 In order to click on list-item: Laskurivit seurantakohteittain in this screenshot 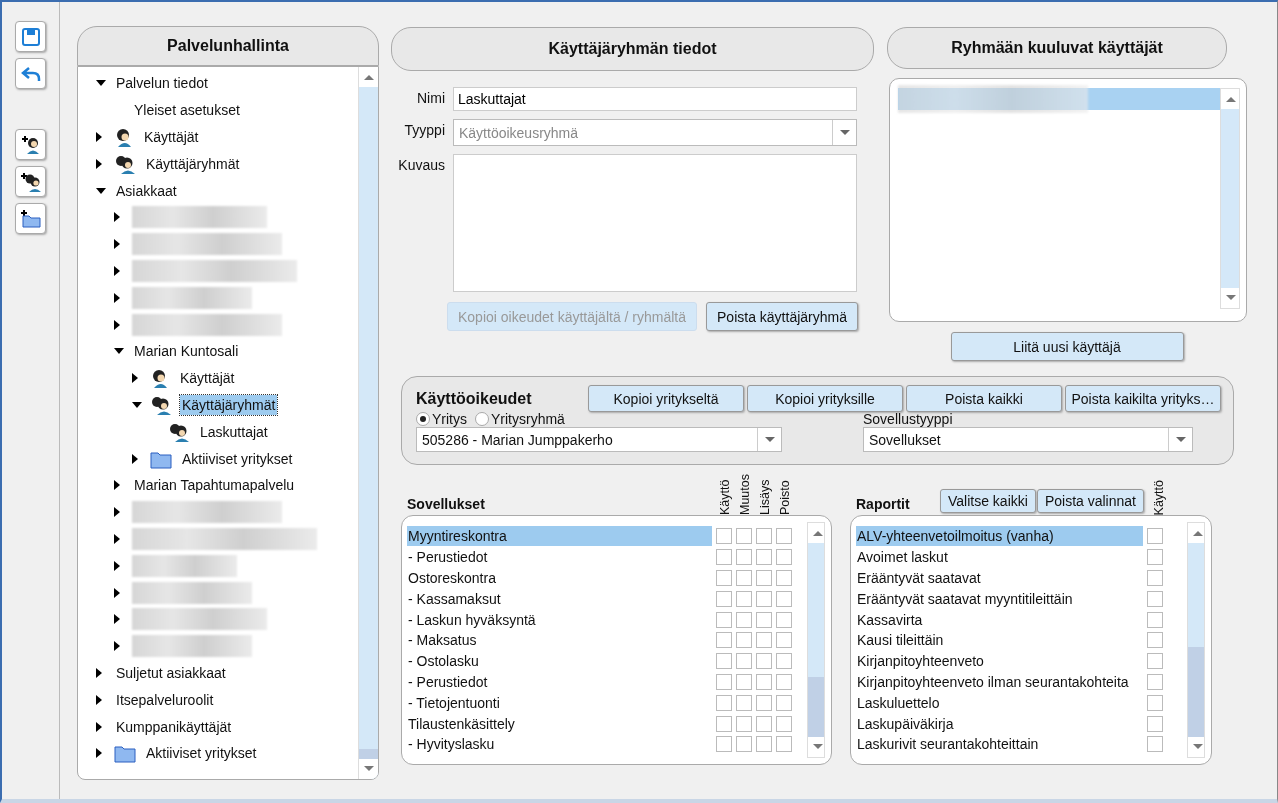, I will do `click(999, 744)`.